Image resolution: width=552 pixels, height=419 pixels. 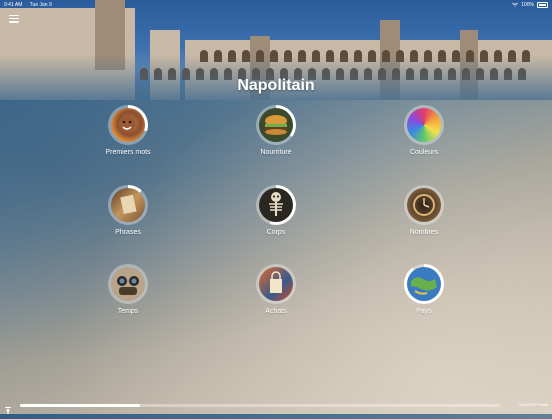 What do you see at coordinates (424, 311) in the screenshot?
I see `category-label: Pays` at bounding box center [424, 311].